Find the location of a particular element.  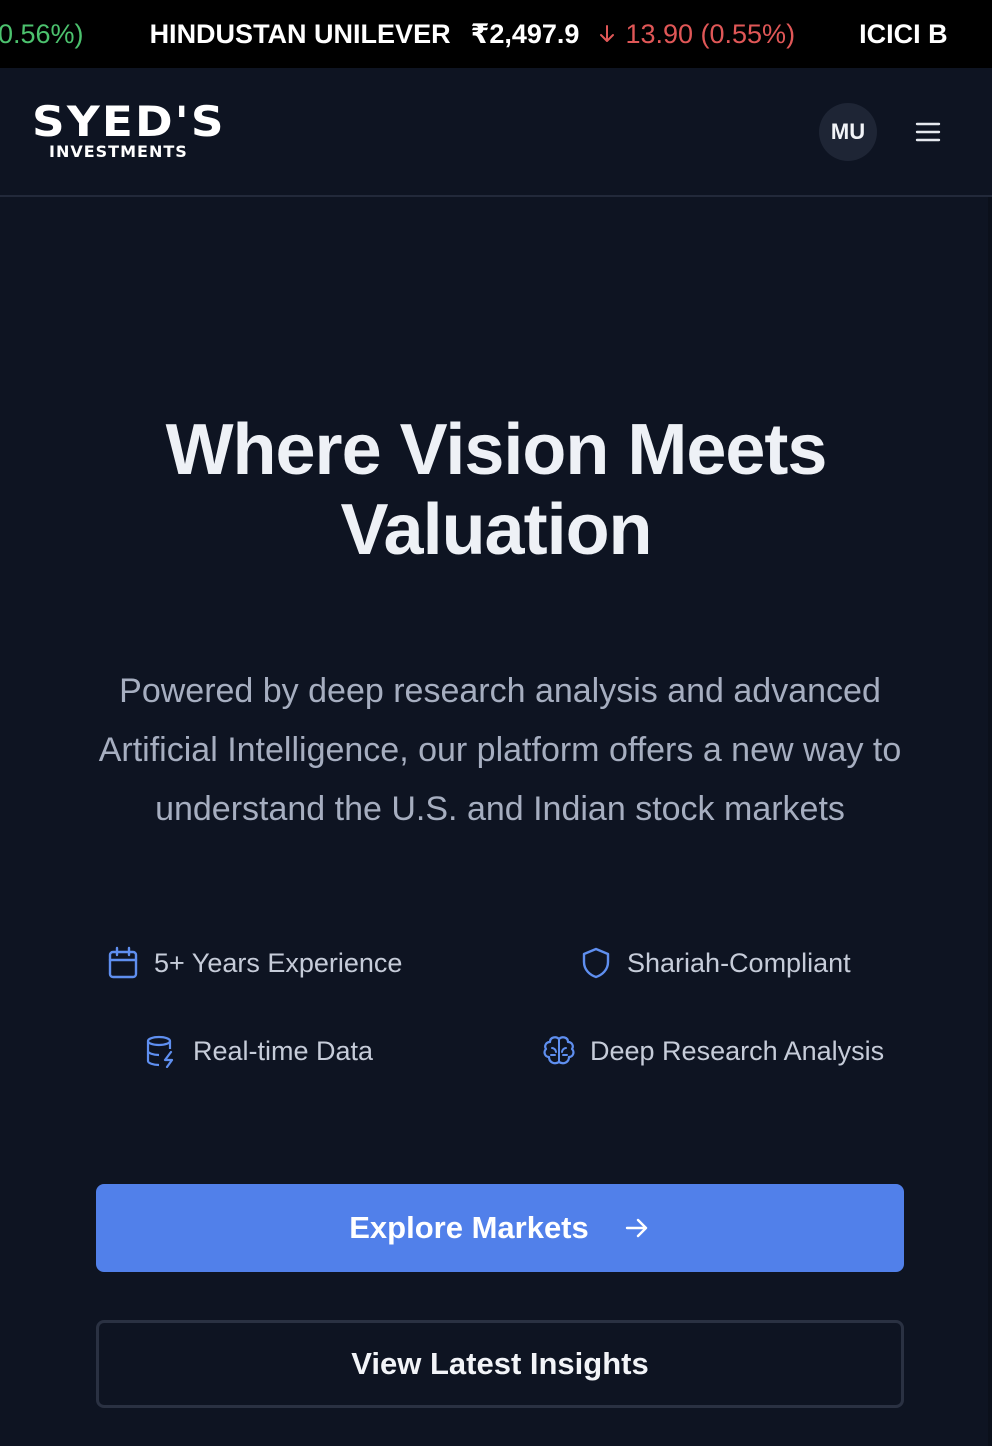

ticker-change: 0.56%) is located at coordinates (42, 33).